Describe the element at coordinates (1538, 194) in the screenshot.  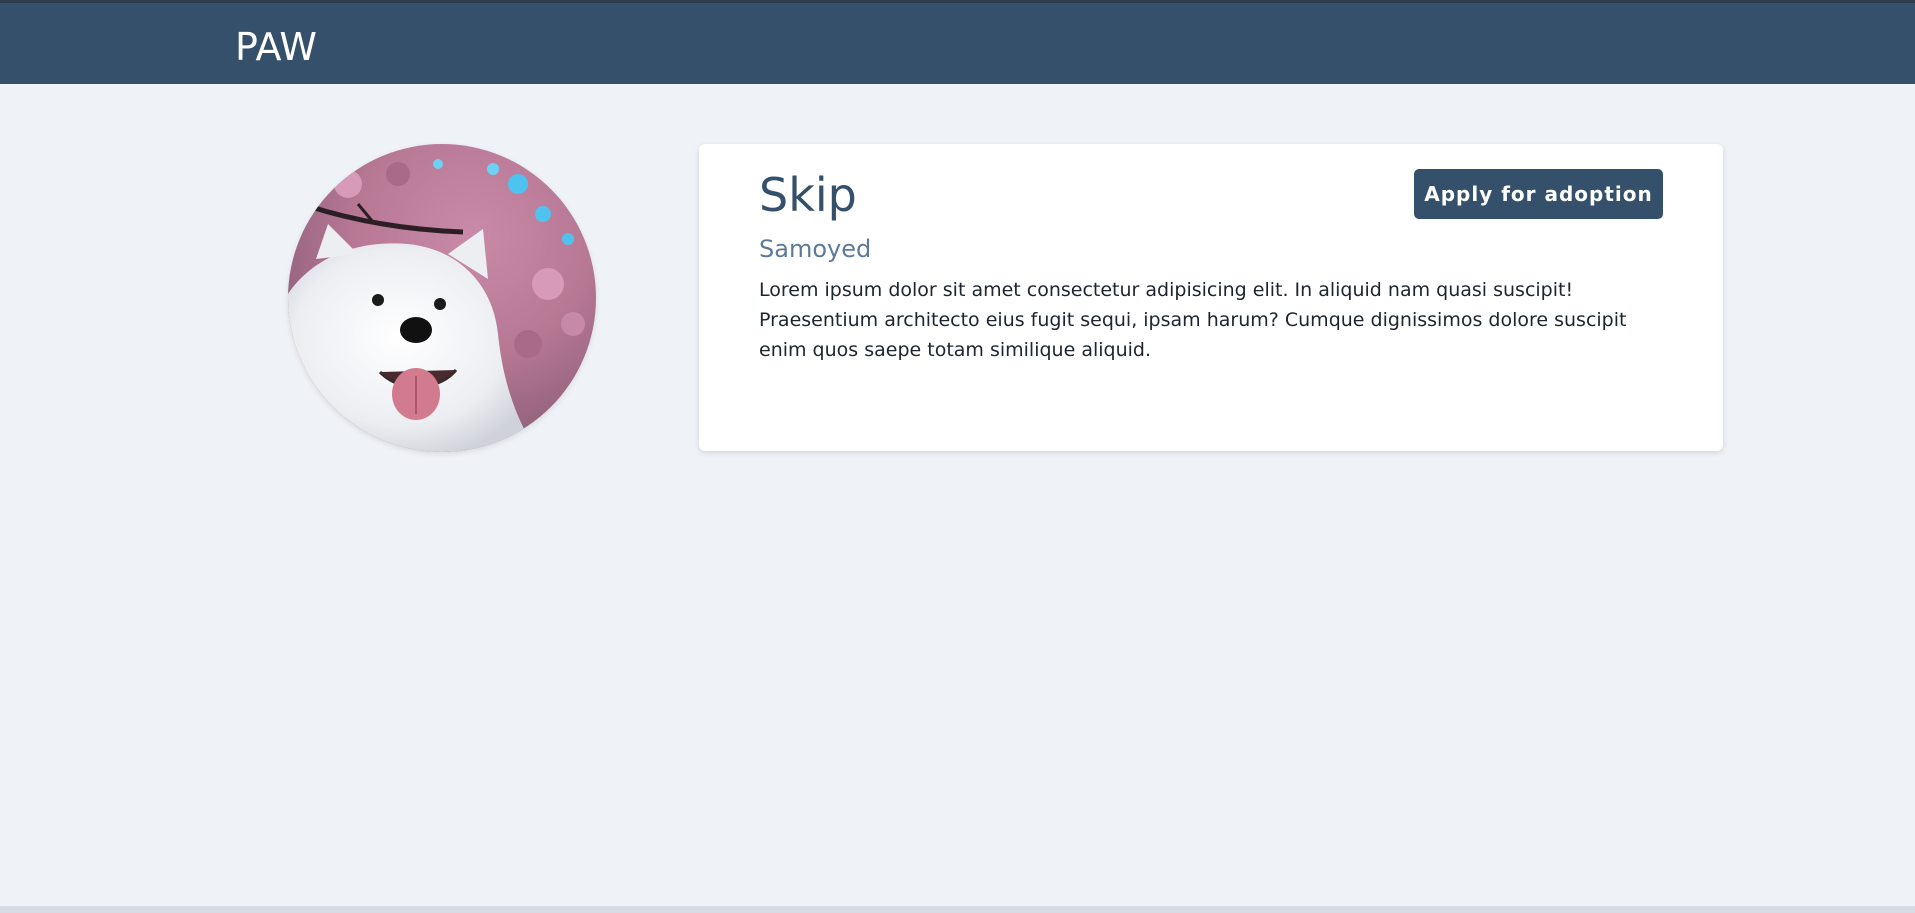
I see `apply-for-adoption-button: Apply for adoption` at that location.